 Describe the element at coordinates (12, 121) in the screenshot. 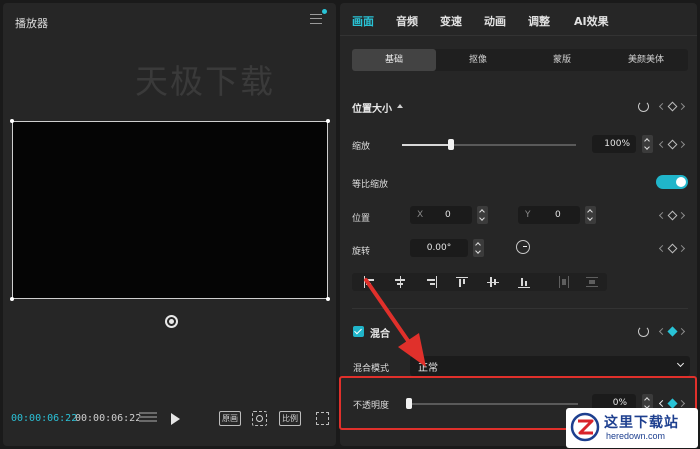

I see `resize-handle-top-left` at that location.